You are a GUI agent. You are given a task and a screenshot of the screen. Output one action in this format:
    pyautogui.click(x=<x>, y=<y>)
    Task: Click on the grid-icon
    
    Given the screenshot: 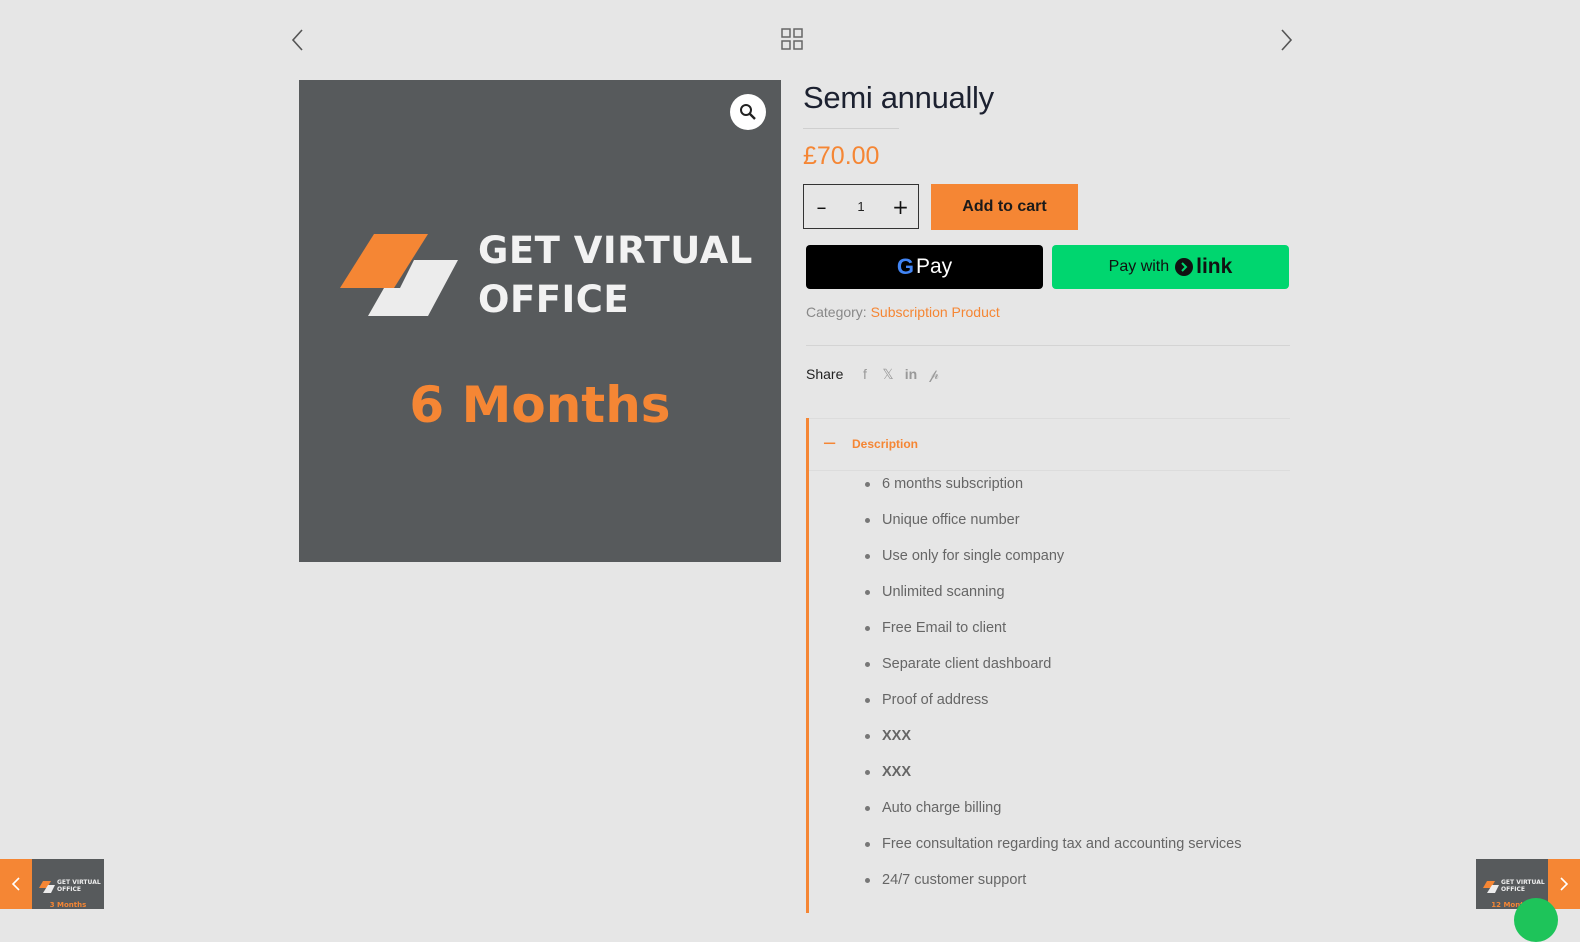 What is the action you would take?
    pyautogui.click(x=792, y=39)
    